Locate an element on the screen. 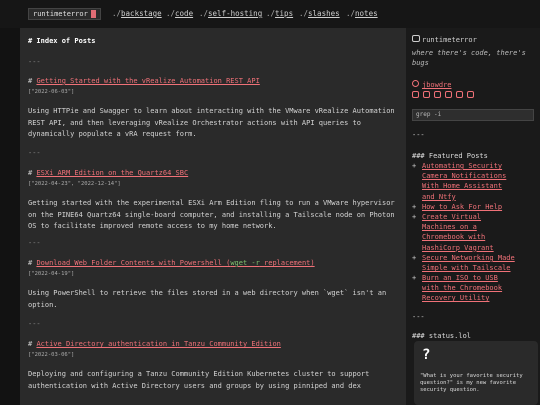 The width and height of the screenshot is (540, 405). nav-link-backstage: ./backstage is located at coordinates (137, 14).